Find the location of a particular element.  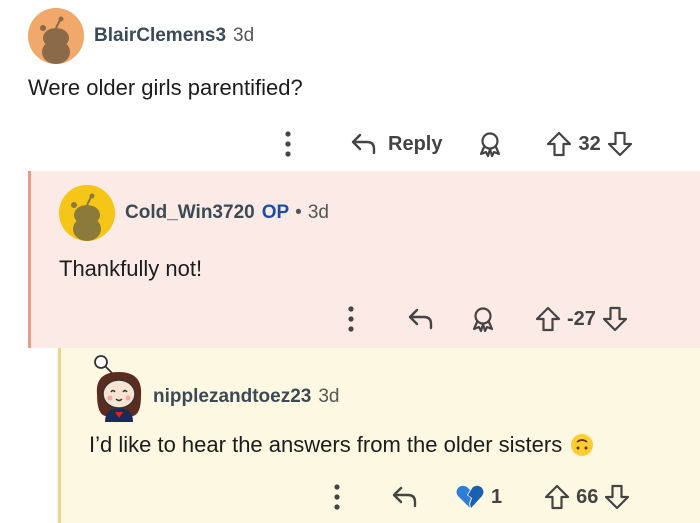

comment-header: nipplezandtoez23 3d is located at coordinates (214, 388).